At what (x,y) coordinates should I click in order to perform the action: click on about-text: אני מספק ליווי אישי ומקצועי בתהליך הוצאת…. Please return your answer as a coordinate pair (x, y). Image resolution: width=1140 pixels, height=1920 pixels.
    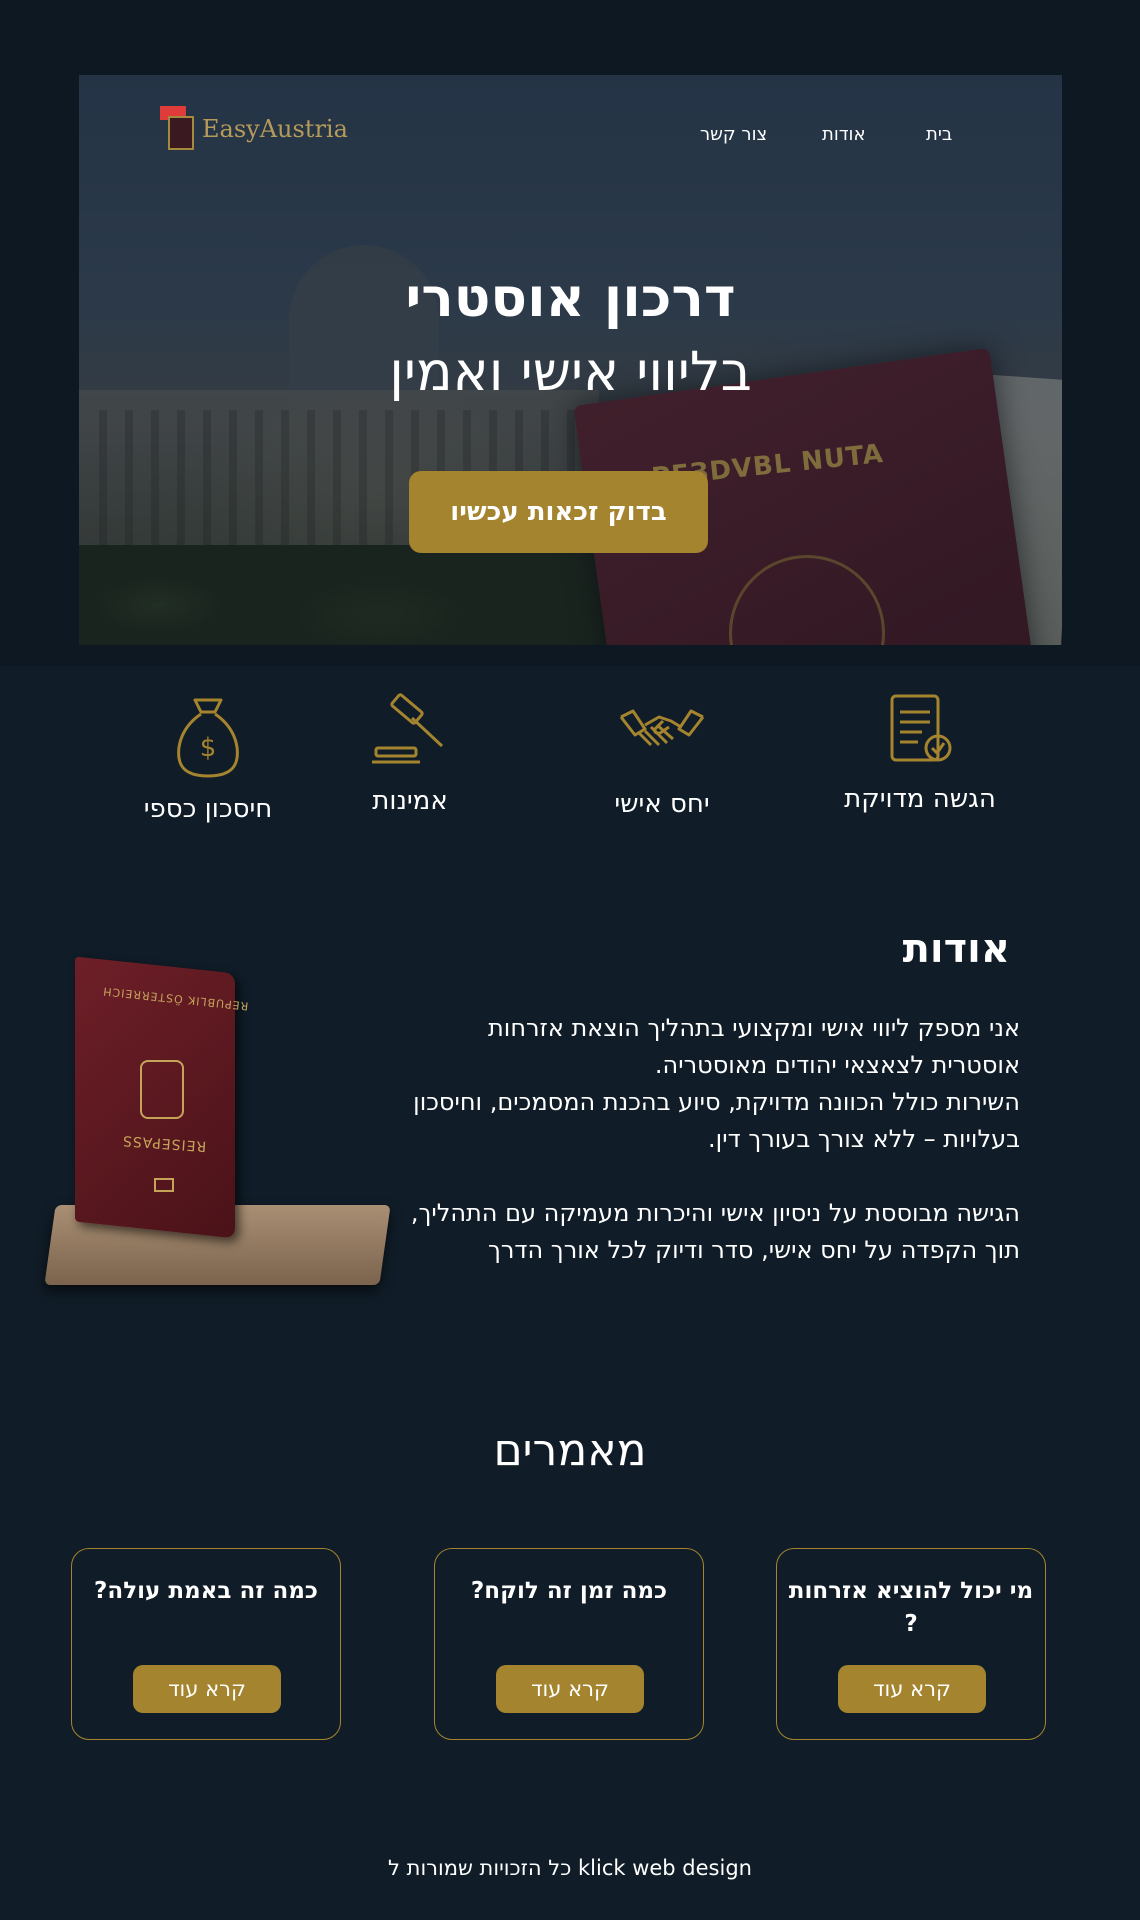
    Looking at the image, I should click on (715, 1139).